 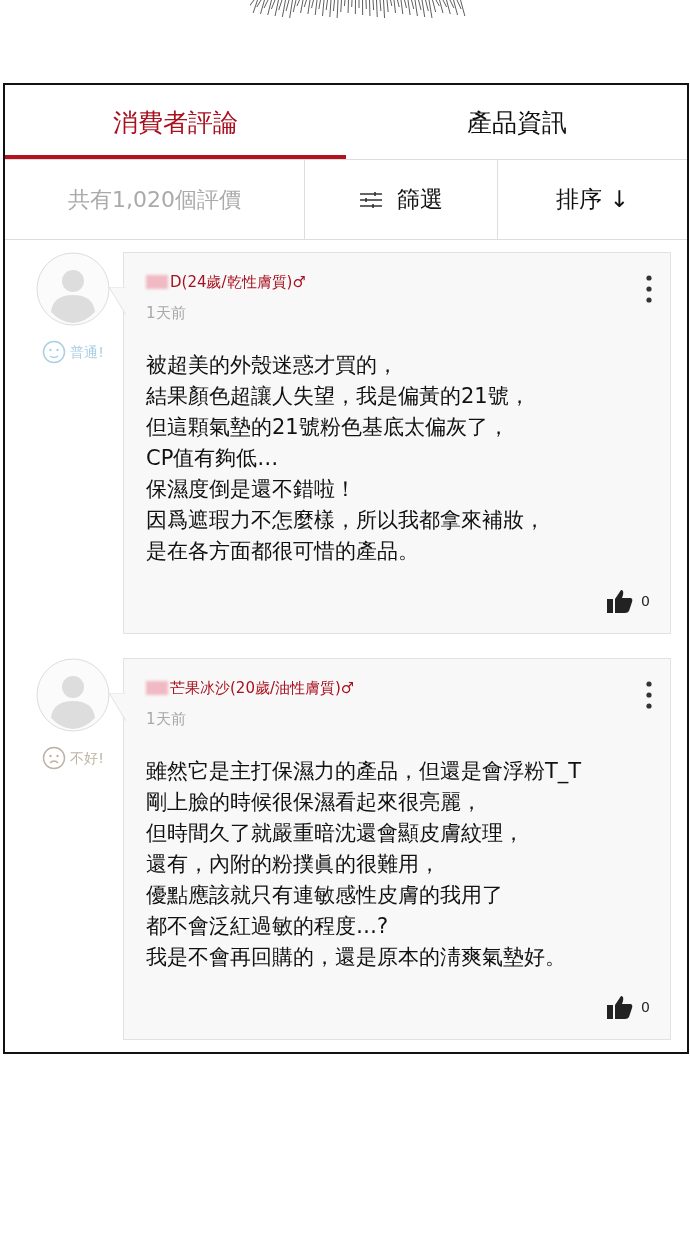 I want to click on rating-label: 普通!, so click(x=87, y=352).